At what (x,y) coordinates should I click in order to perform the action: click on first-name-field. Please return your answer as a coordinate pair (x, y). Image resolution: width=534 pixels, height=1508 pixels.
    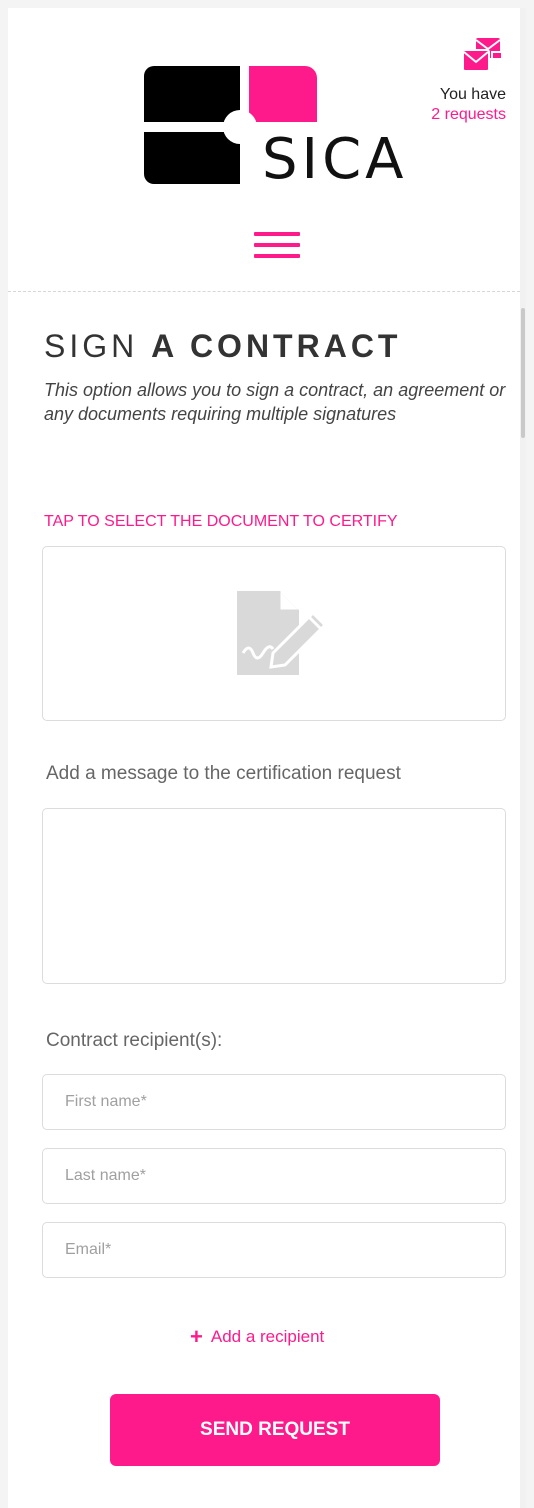
    Looking at the image, I should click on (274, 1102).